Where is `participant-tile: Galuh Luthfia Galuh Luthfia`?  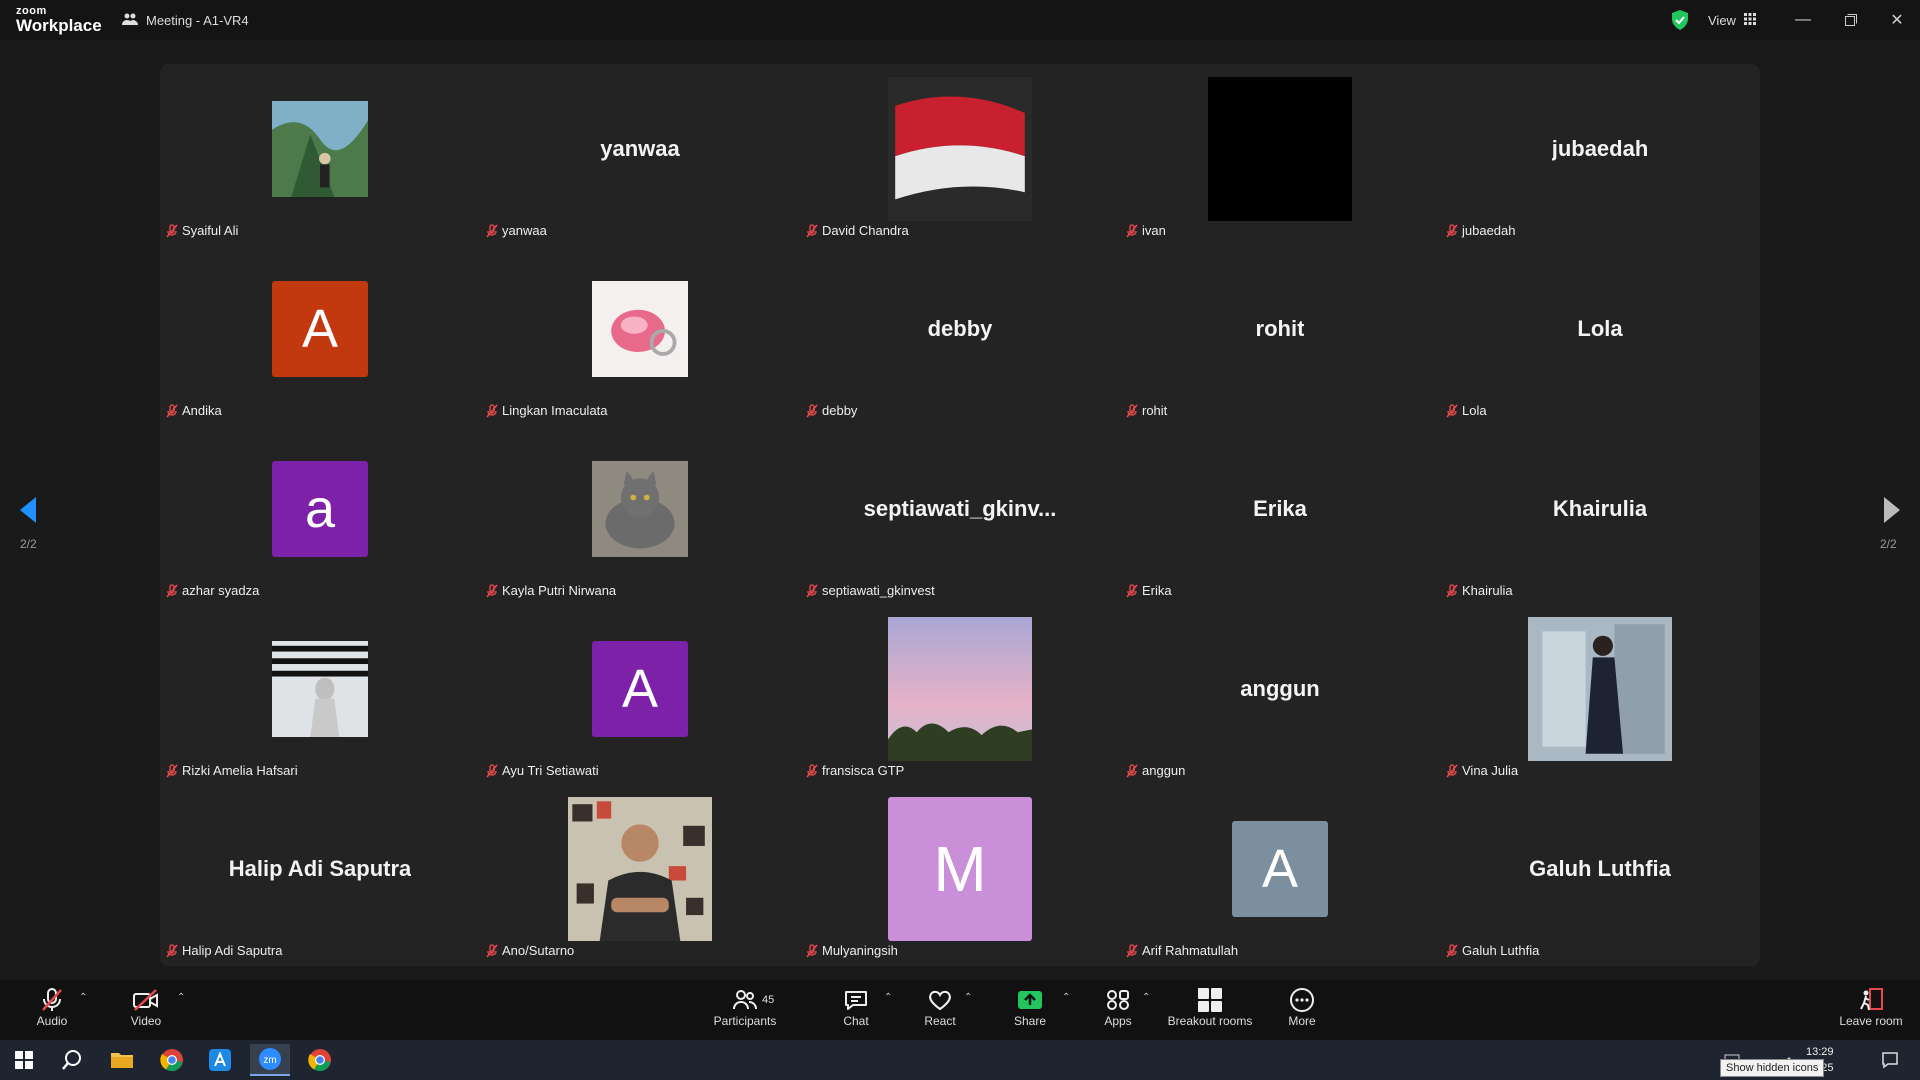 participant-tile: Galuh Luthfia Galuh Luthfia is located at coordinates (1600, 874).